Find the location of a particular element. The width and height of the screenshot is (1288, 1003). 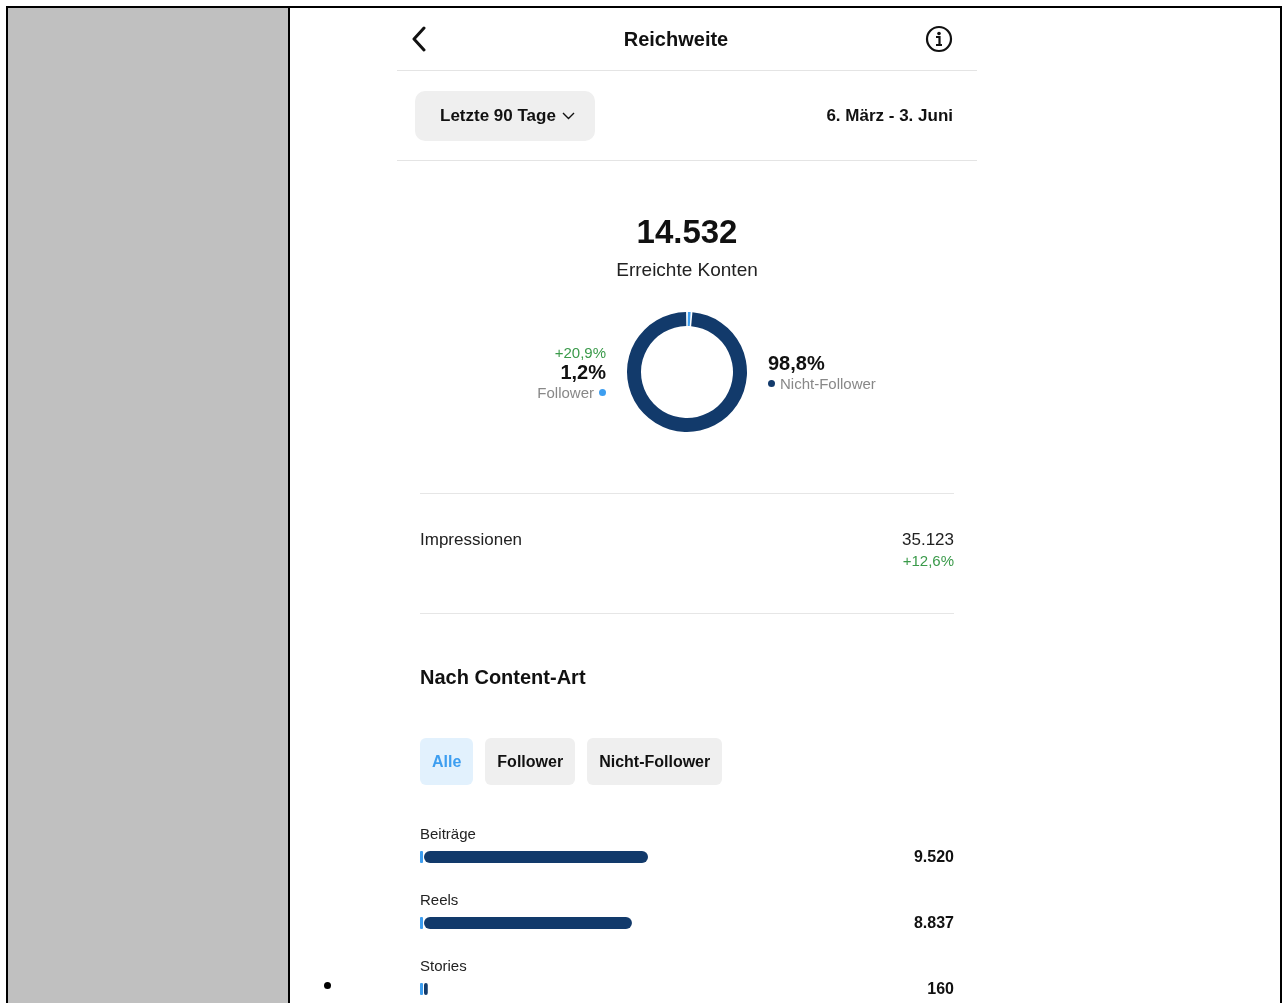

non-follower-percent: 98,8% is located at coordinates (796, 363).